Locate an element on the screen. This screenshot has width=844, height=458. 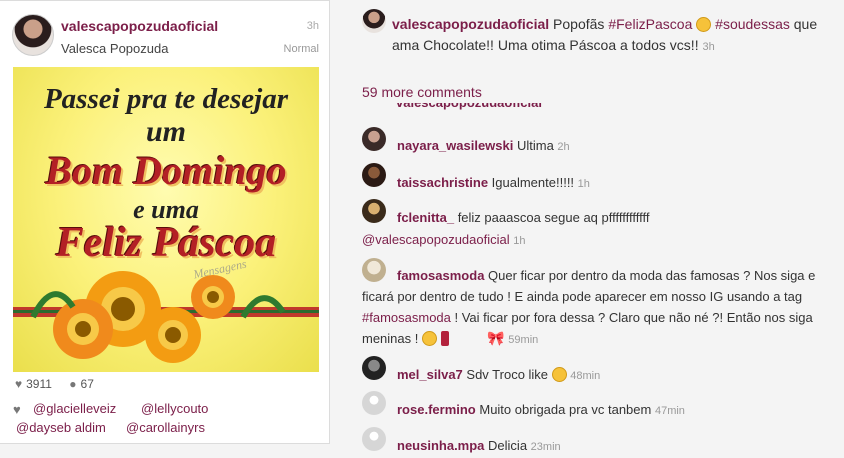
post-author-fullname: Valesca Popozuda is located at coordinates (115, 48).